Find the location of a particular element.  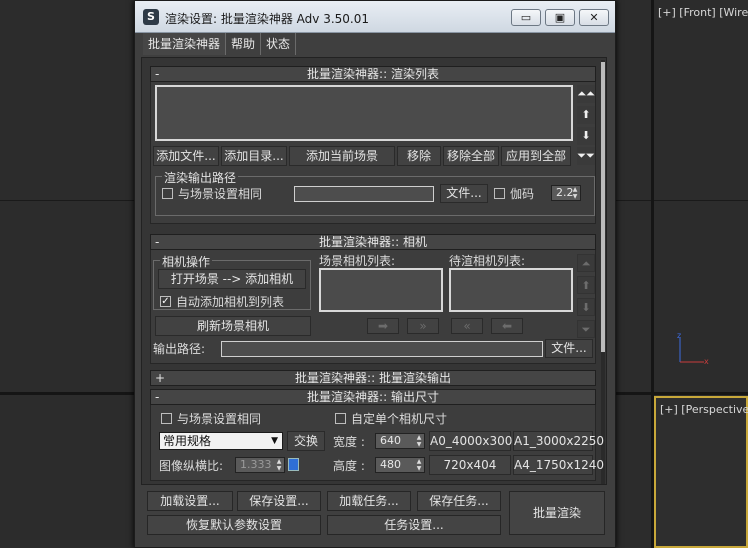

app-icon: S is located at coordinates (151, 17).